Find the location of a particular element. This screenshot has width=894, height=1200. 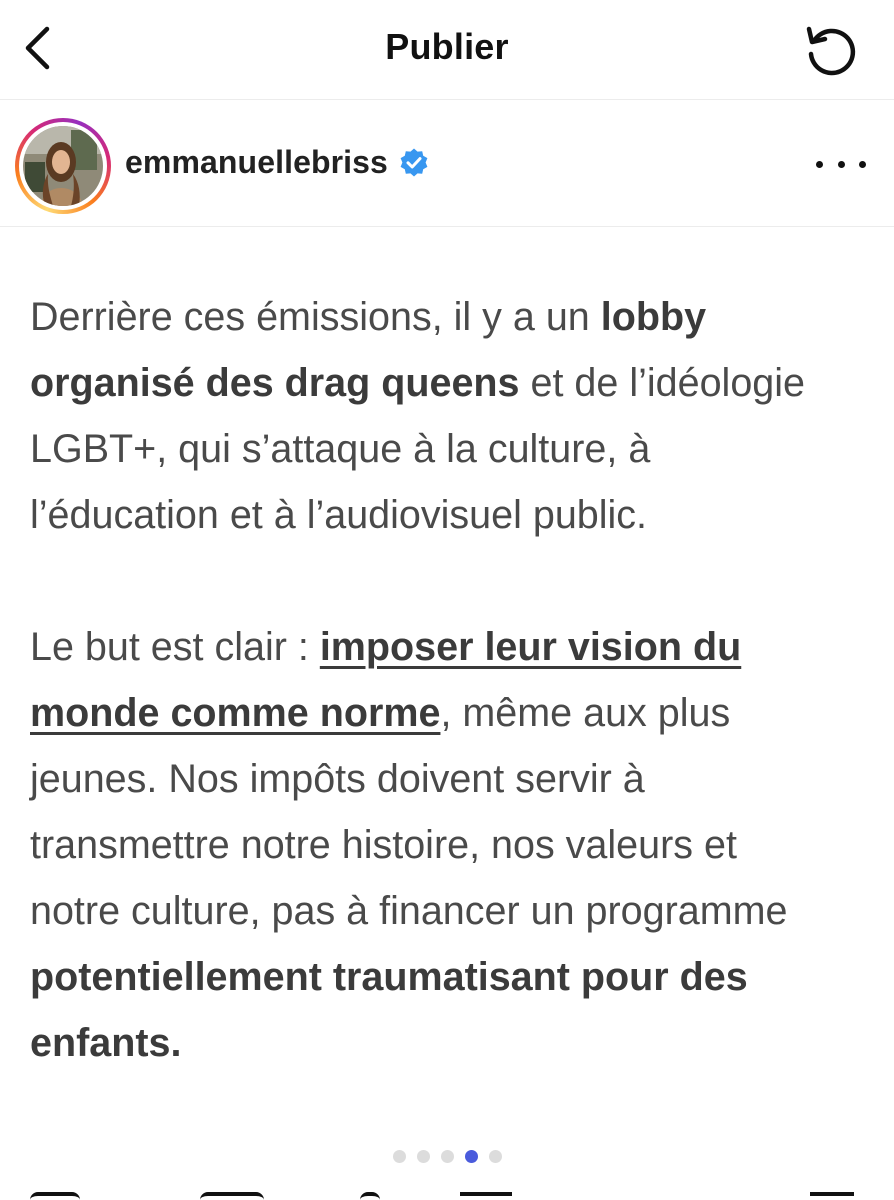

refresh-icon is located at coordinates (831, 51).